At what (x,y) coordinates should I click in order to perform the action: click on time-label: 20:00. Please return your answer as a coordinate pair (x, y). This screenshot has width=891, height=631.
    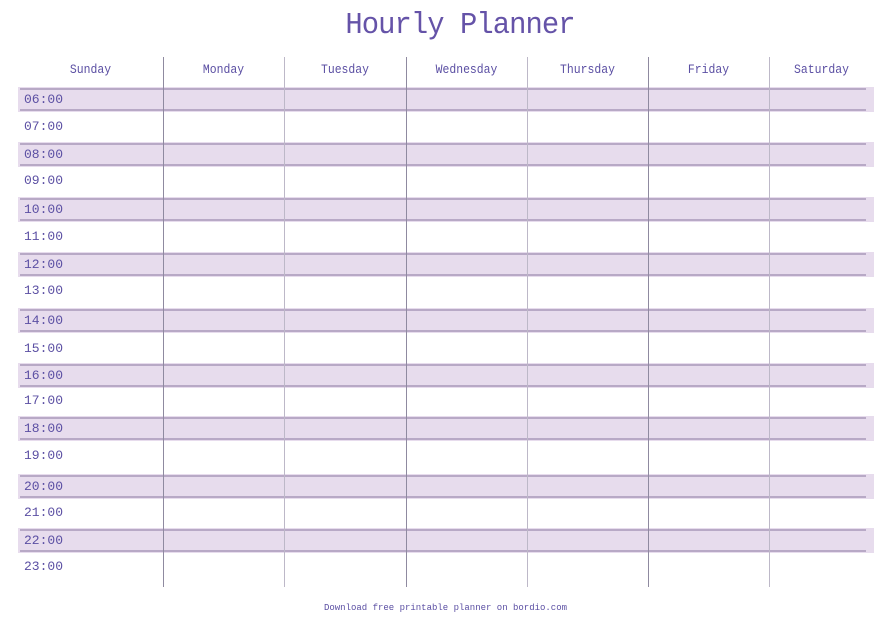
    Looking at the image, I should click on (44, 486).